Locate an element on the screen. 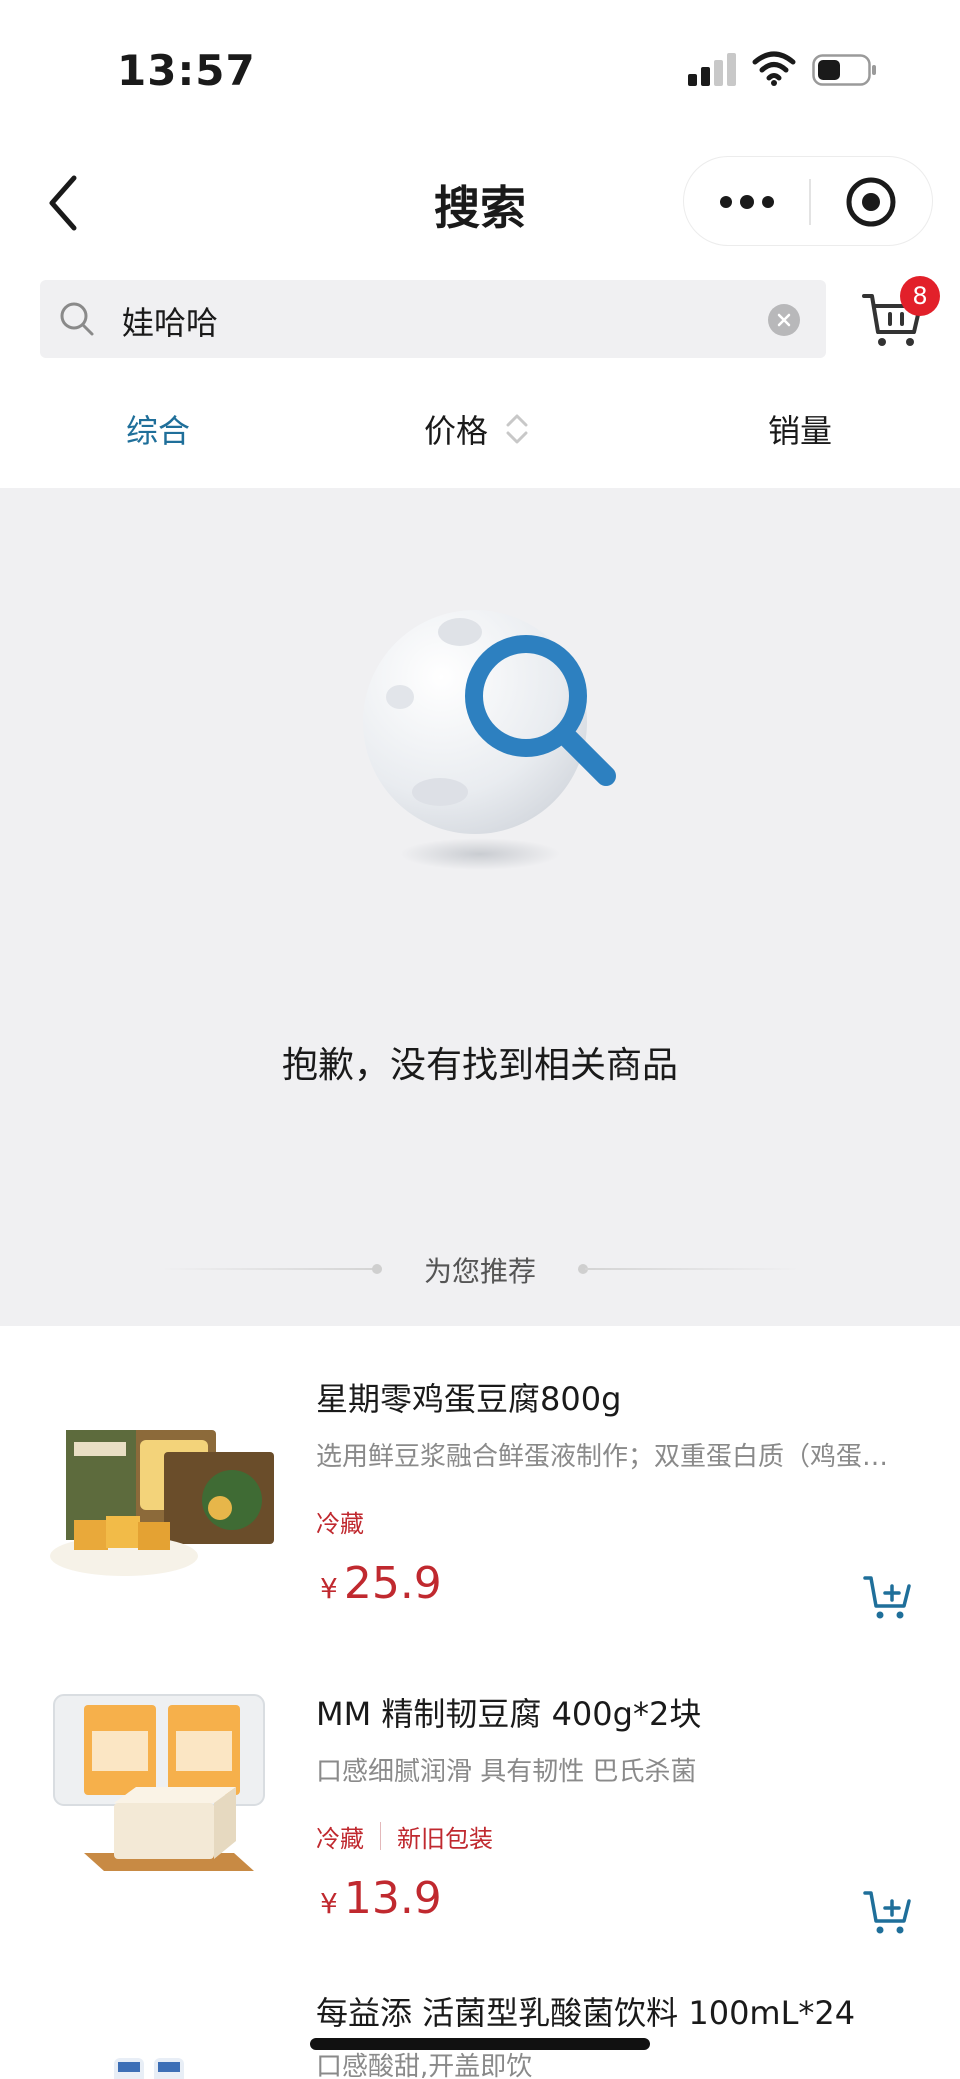 This screenshot has width=960, height=2079. tab-price: 价格 is located at coordinates (456, 429).